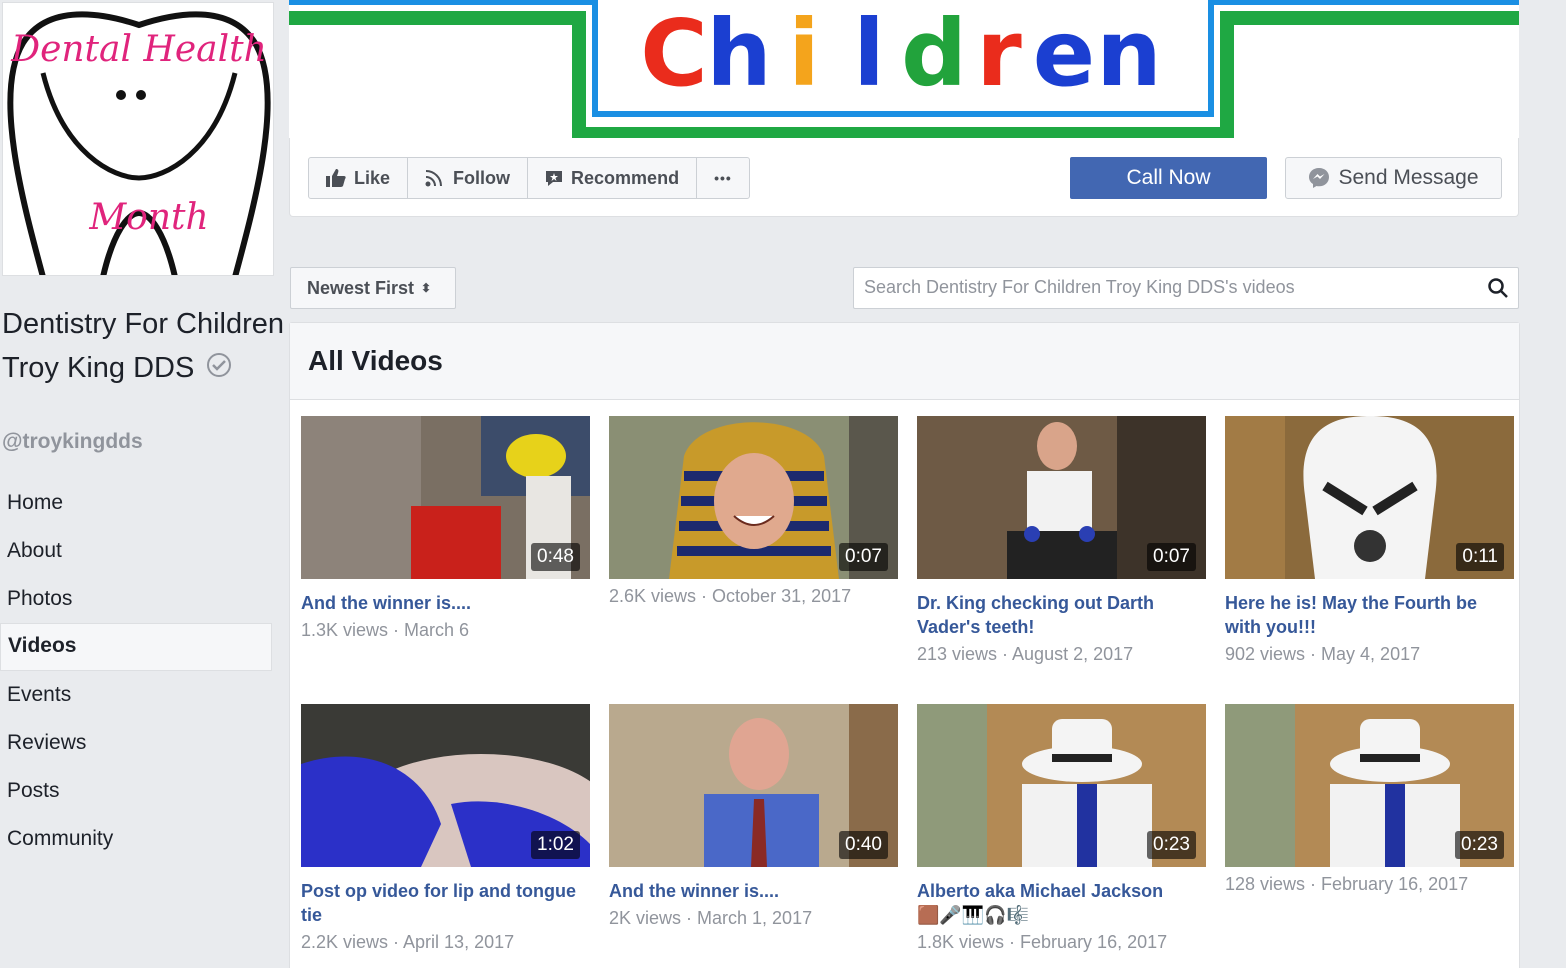  Describe the element at coordinates (973, 915) in the screenshot. I see `video-title-emojis: 🟫🎤🎹🎧🎼` at that location.